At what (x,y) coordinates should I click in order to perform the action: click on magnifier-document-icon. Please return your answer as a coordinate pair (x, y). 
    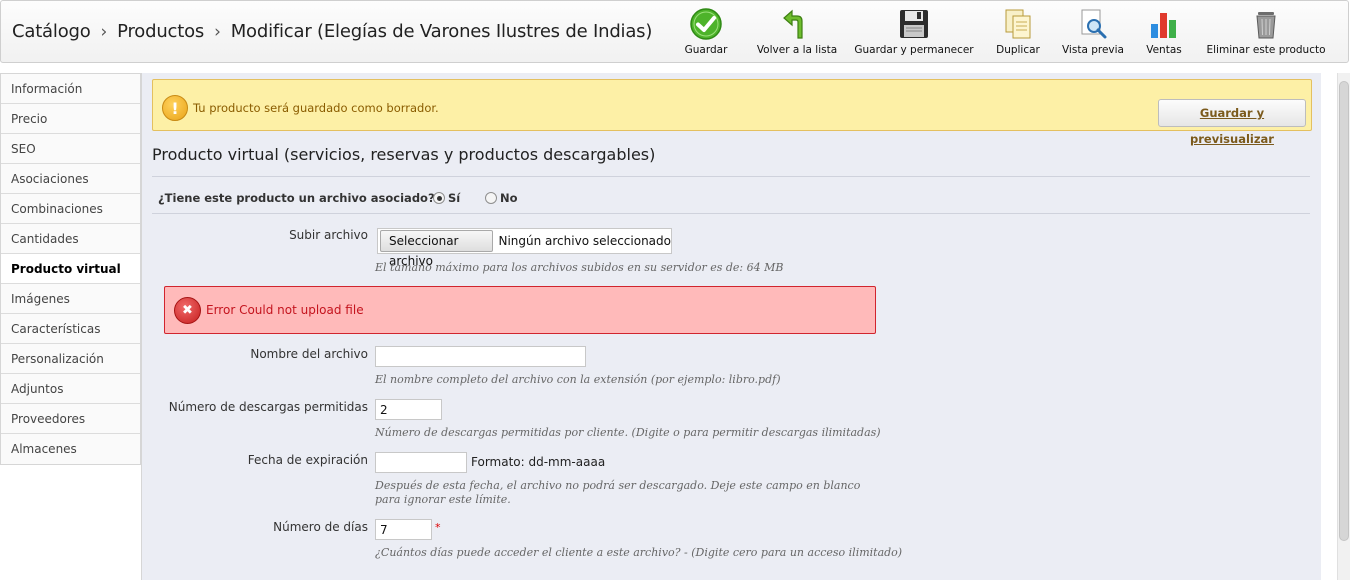
    Looking at the image, I should click on (1094, 24).